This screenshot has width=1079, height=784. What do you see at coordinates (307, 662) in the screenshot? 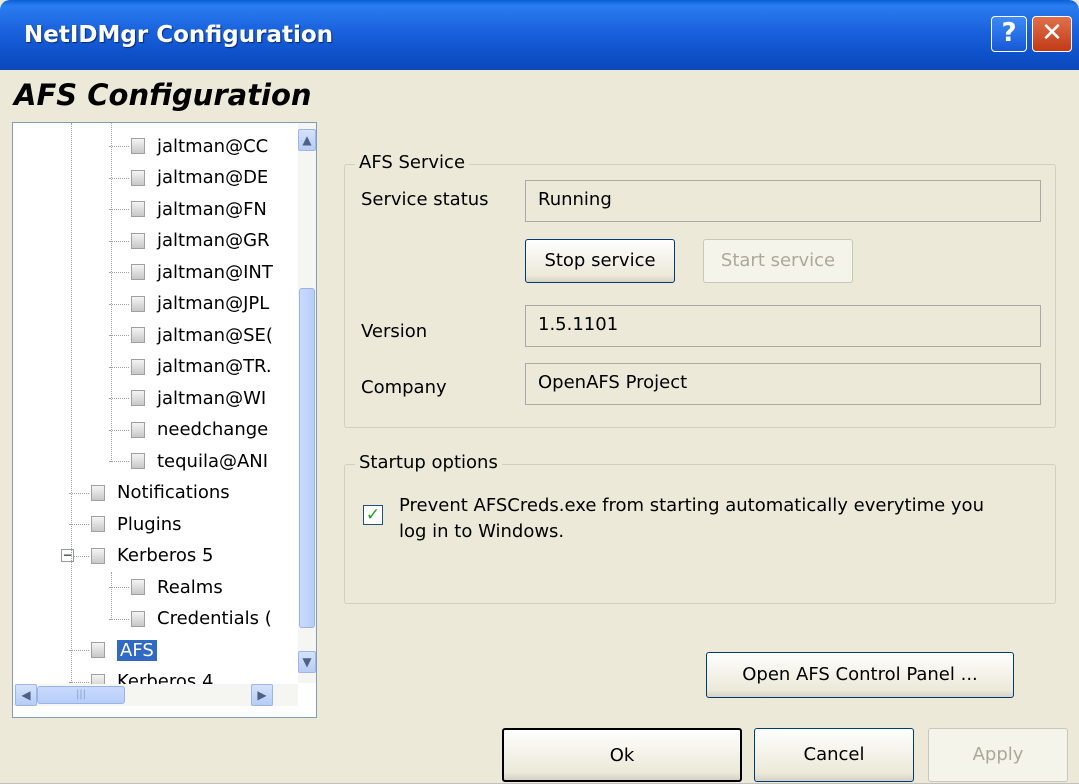
I see `scroll-down-arrow-icon: ▼` at bounding box center [307, 662].